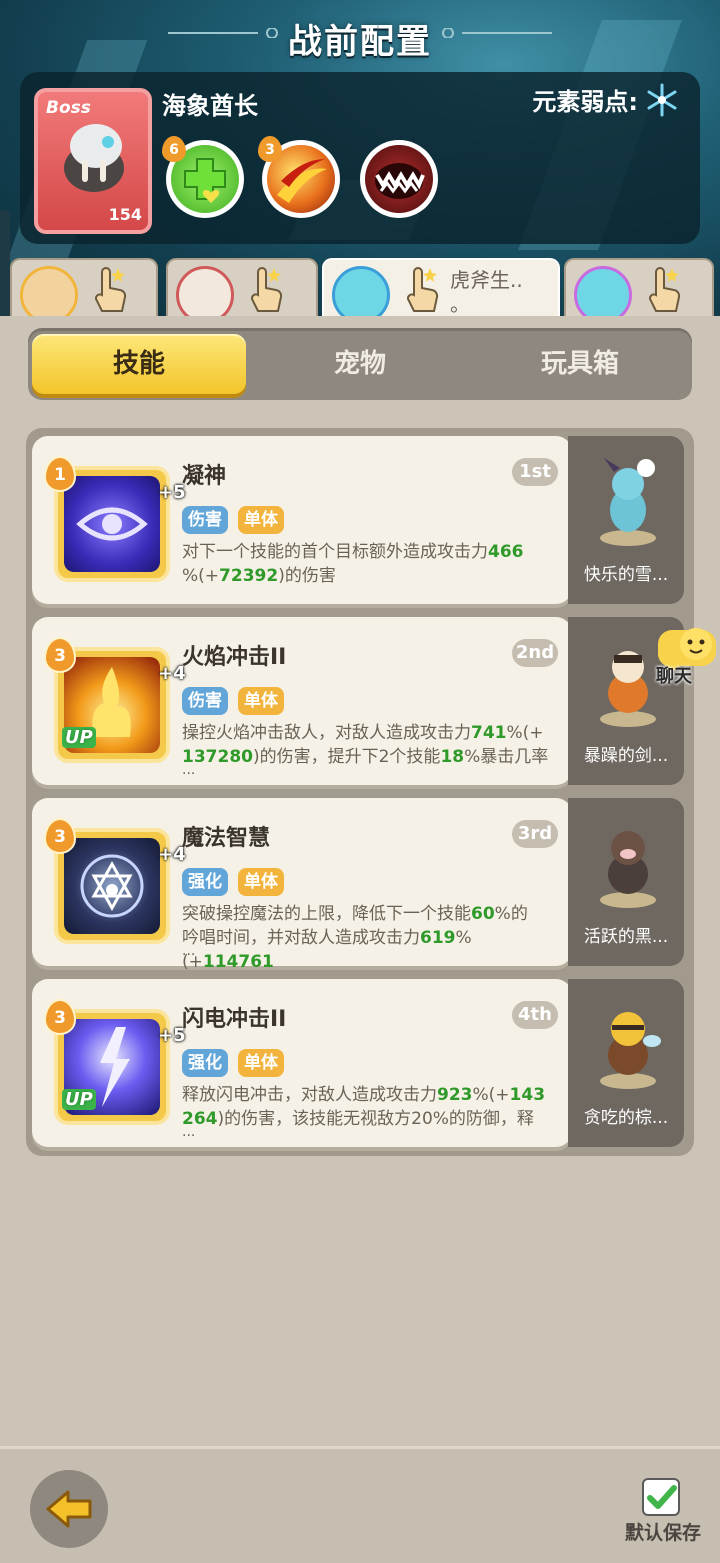 The height and width of the screenshot is (1563, 720). I want to click on boss-skill-fire: 3, so click(299, 177).